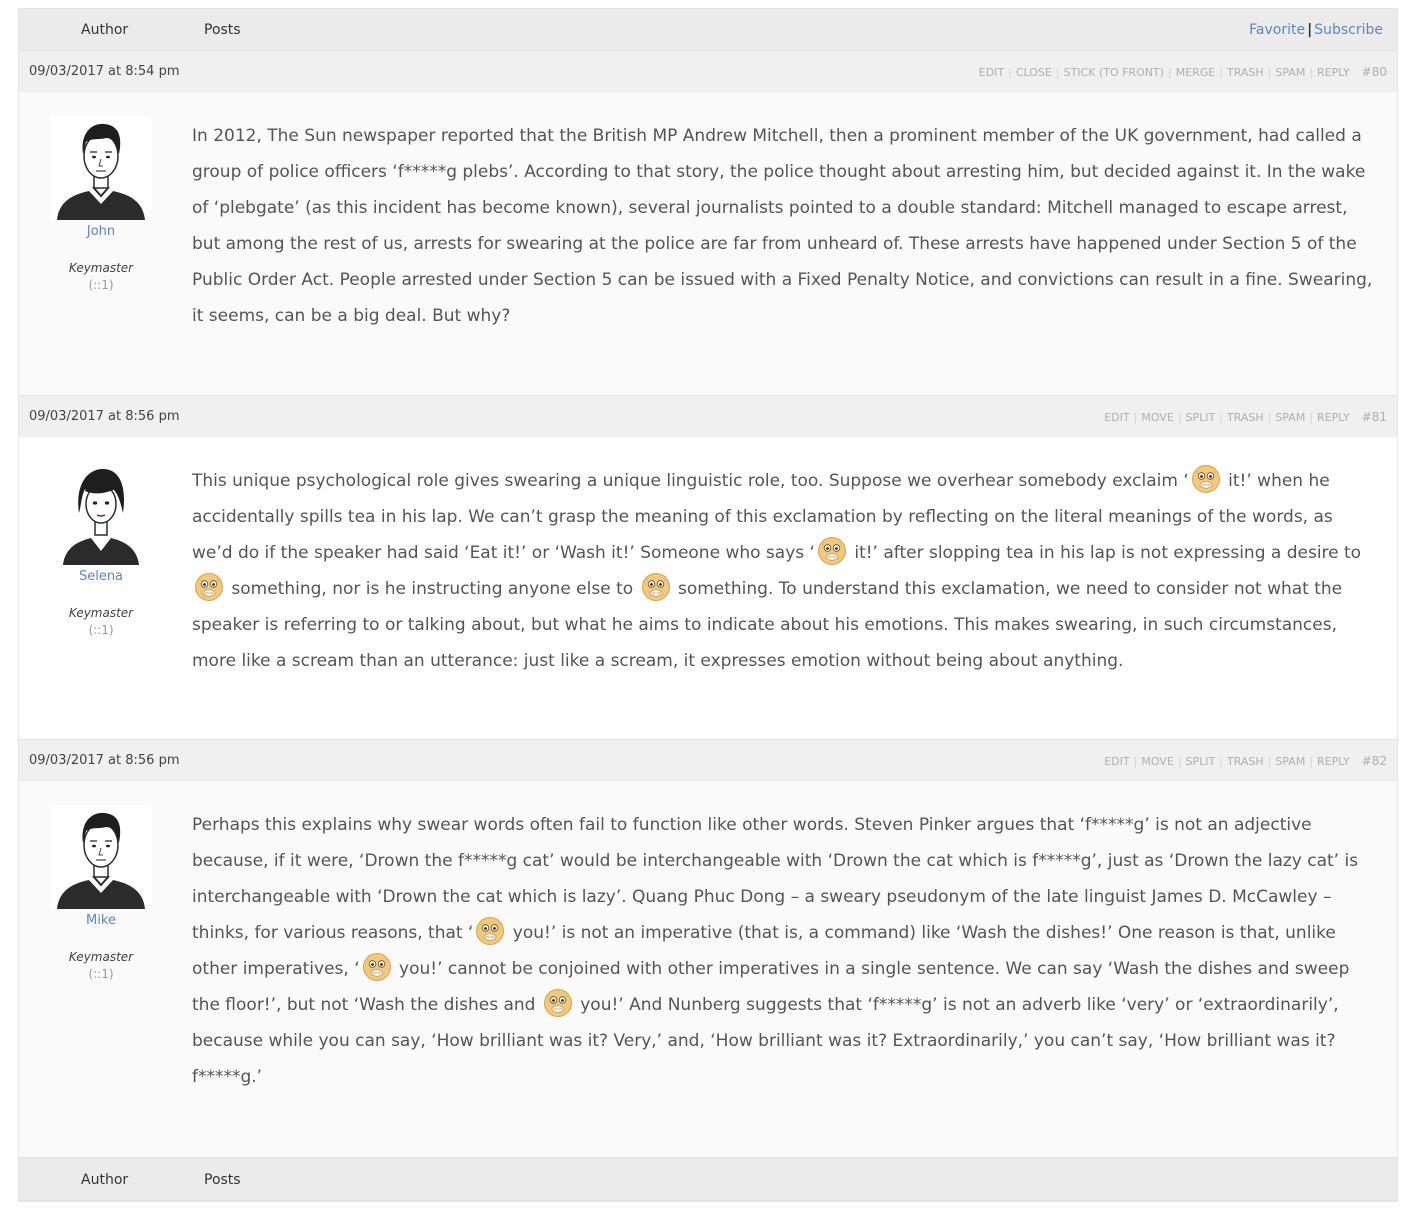  I want to click on post-permalink: #82, so click(1374, 761).